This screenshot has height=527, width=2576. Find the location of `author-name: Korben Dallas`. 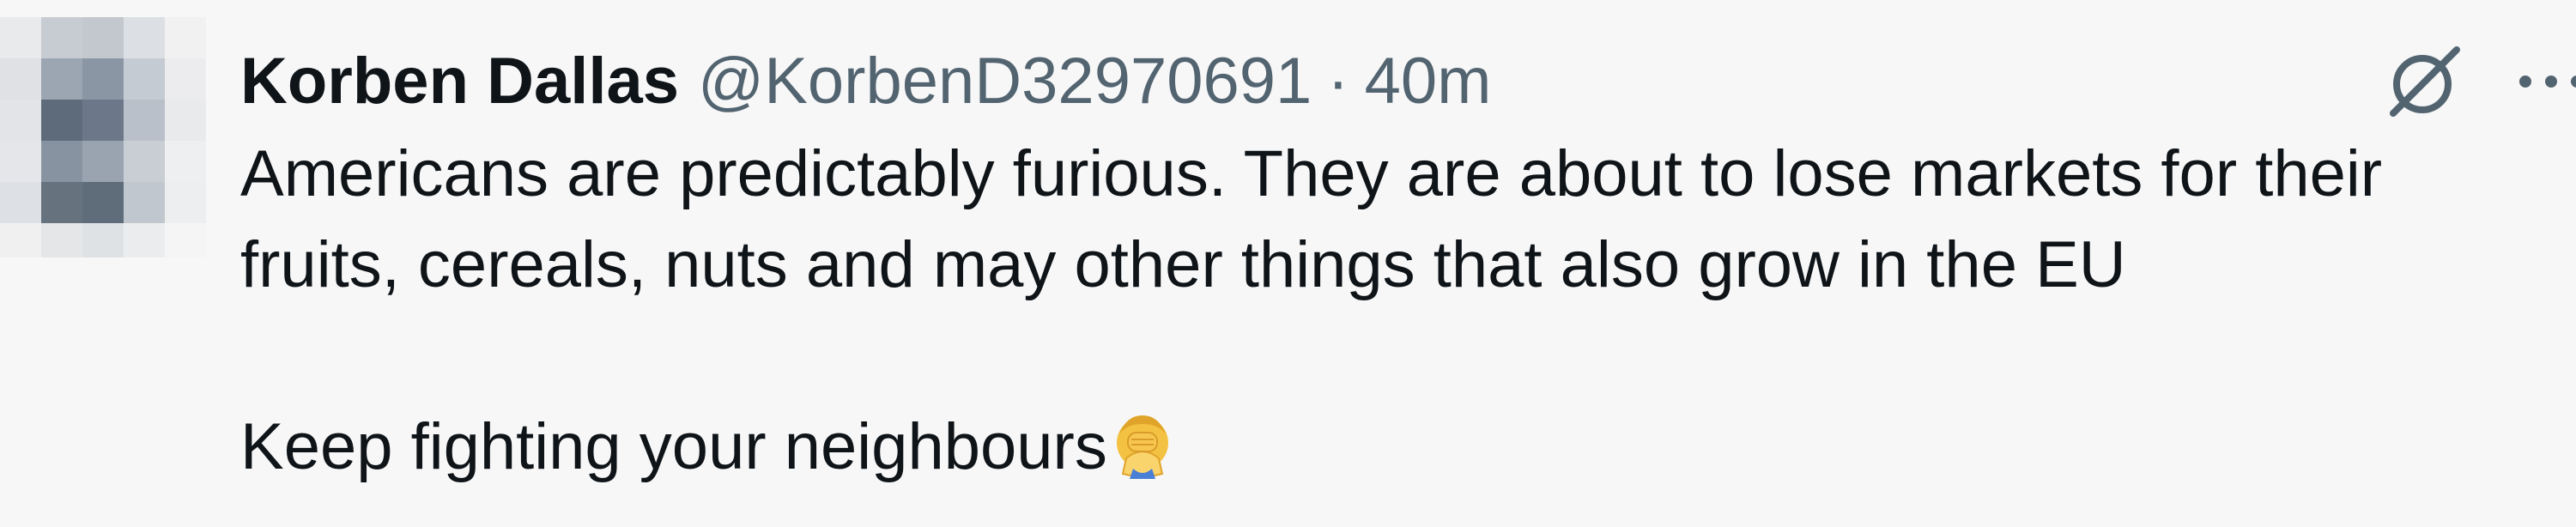

author-name: Korben Dallas is located at coordinates (459, 81).